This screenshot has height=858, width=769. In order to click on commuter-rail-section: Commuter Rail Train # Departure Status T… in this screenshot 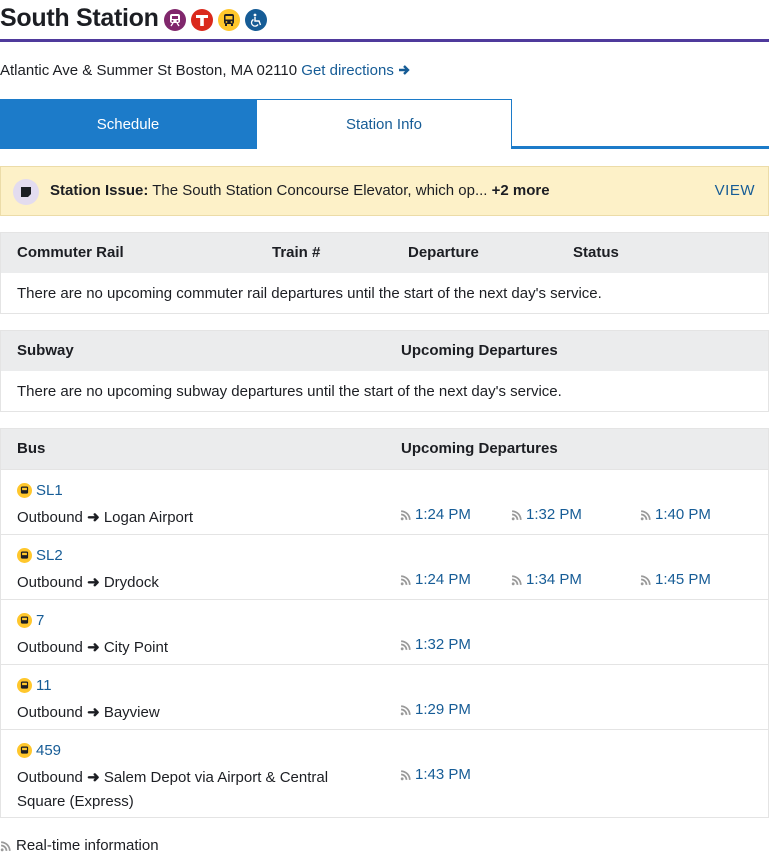, I will do `click(384, 273)`.